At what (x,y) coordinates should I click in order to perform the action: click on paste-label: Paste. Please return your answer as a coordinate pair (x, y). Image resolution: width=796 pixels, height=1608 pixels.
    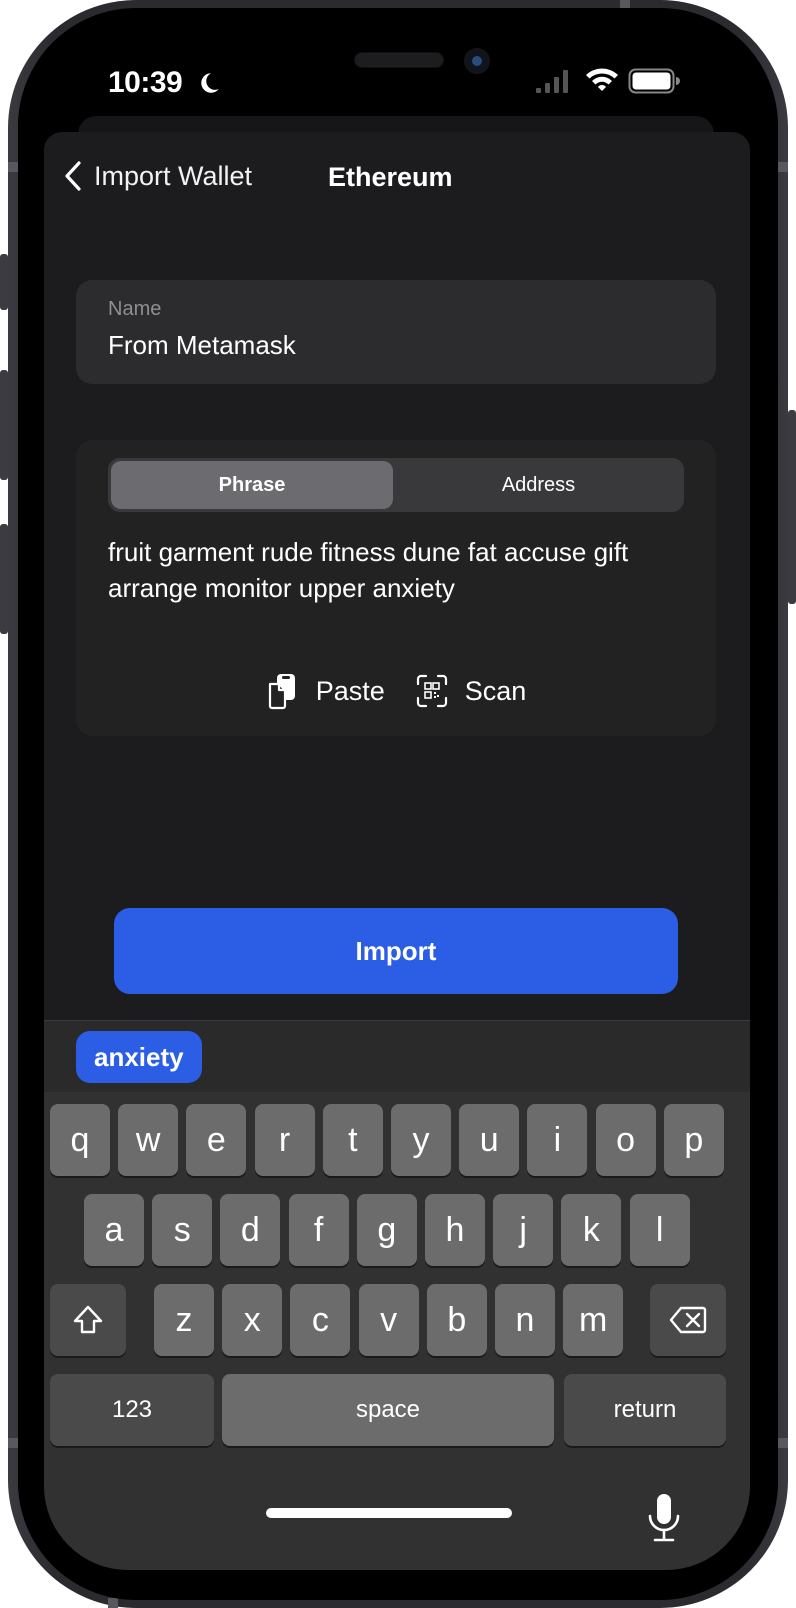
    Looking at the image, I should click on (350, 690).